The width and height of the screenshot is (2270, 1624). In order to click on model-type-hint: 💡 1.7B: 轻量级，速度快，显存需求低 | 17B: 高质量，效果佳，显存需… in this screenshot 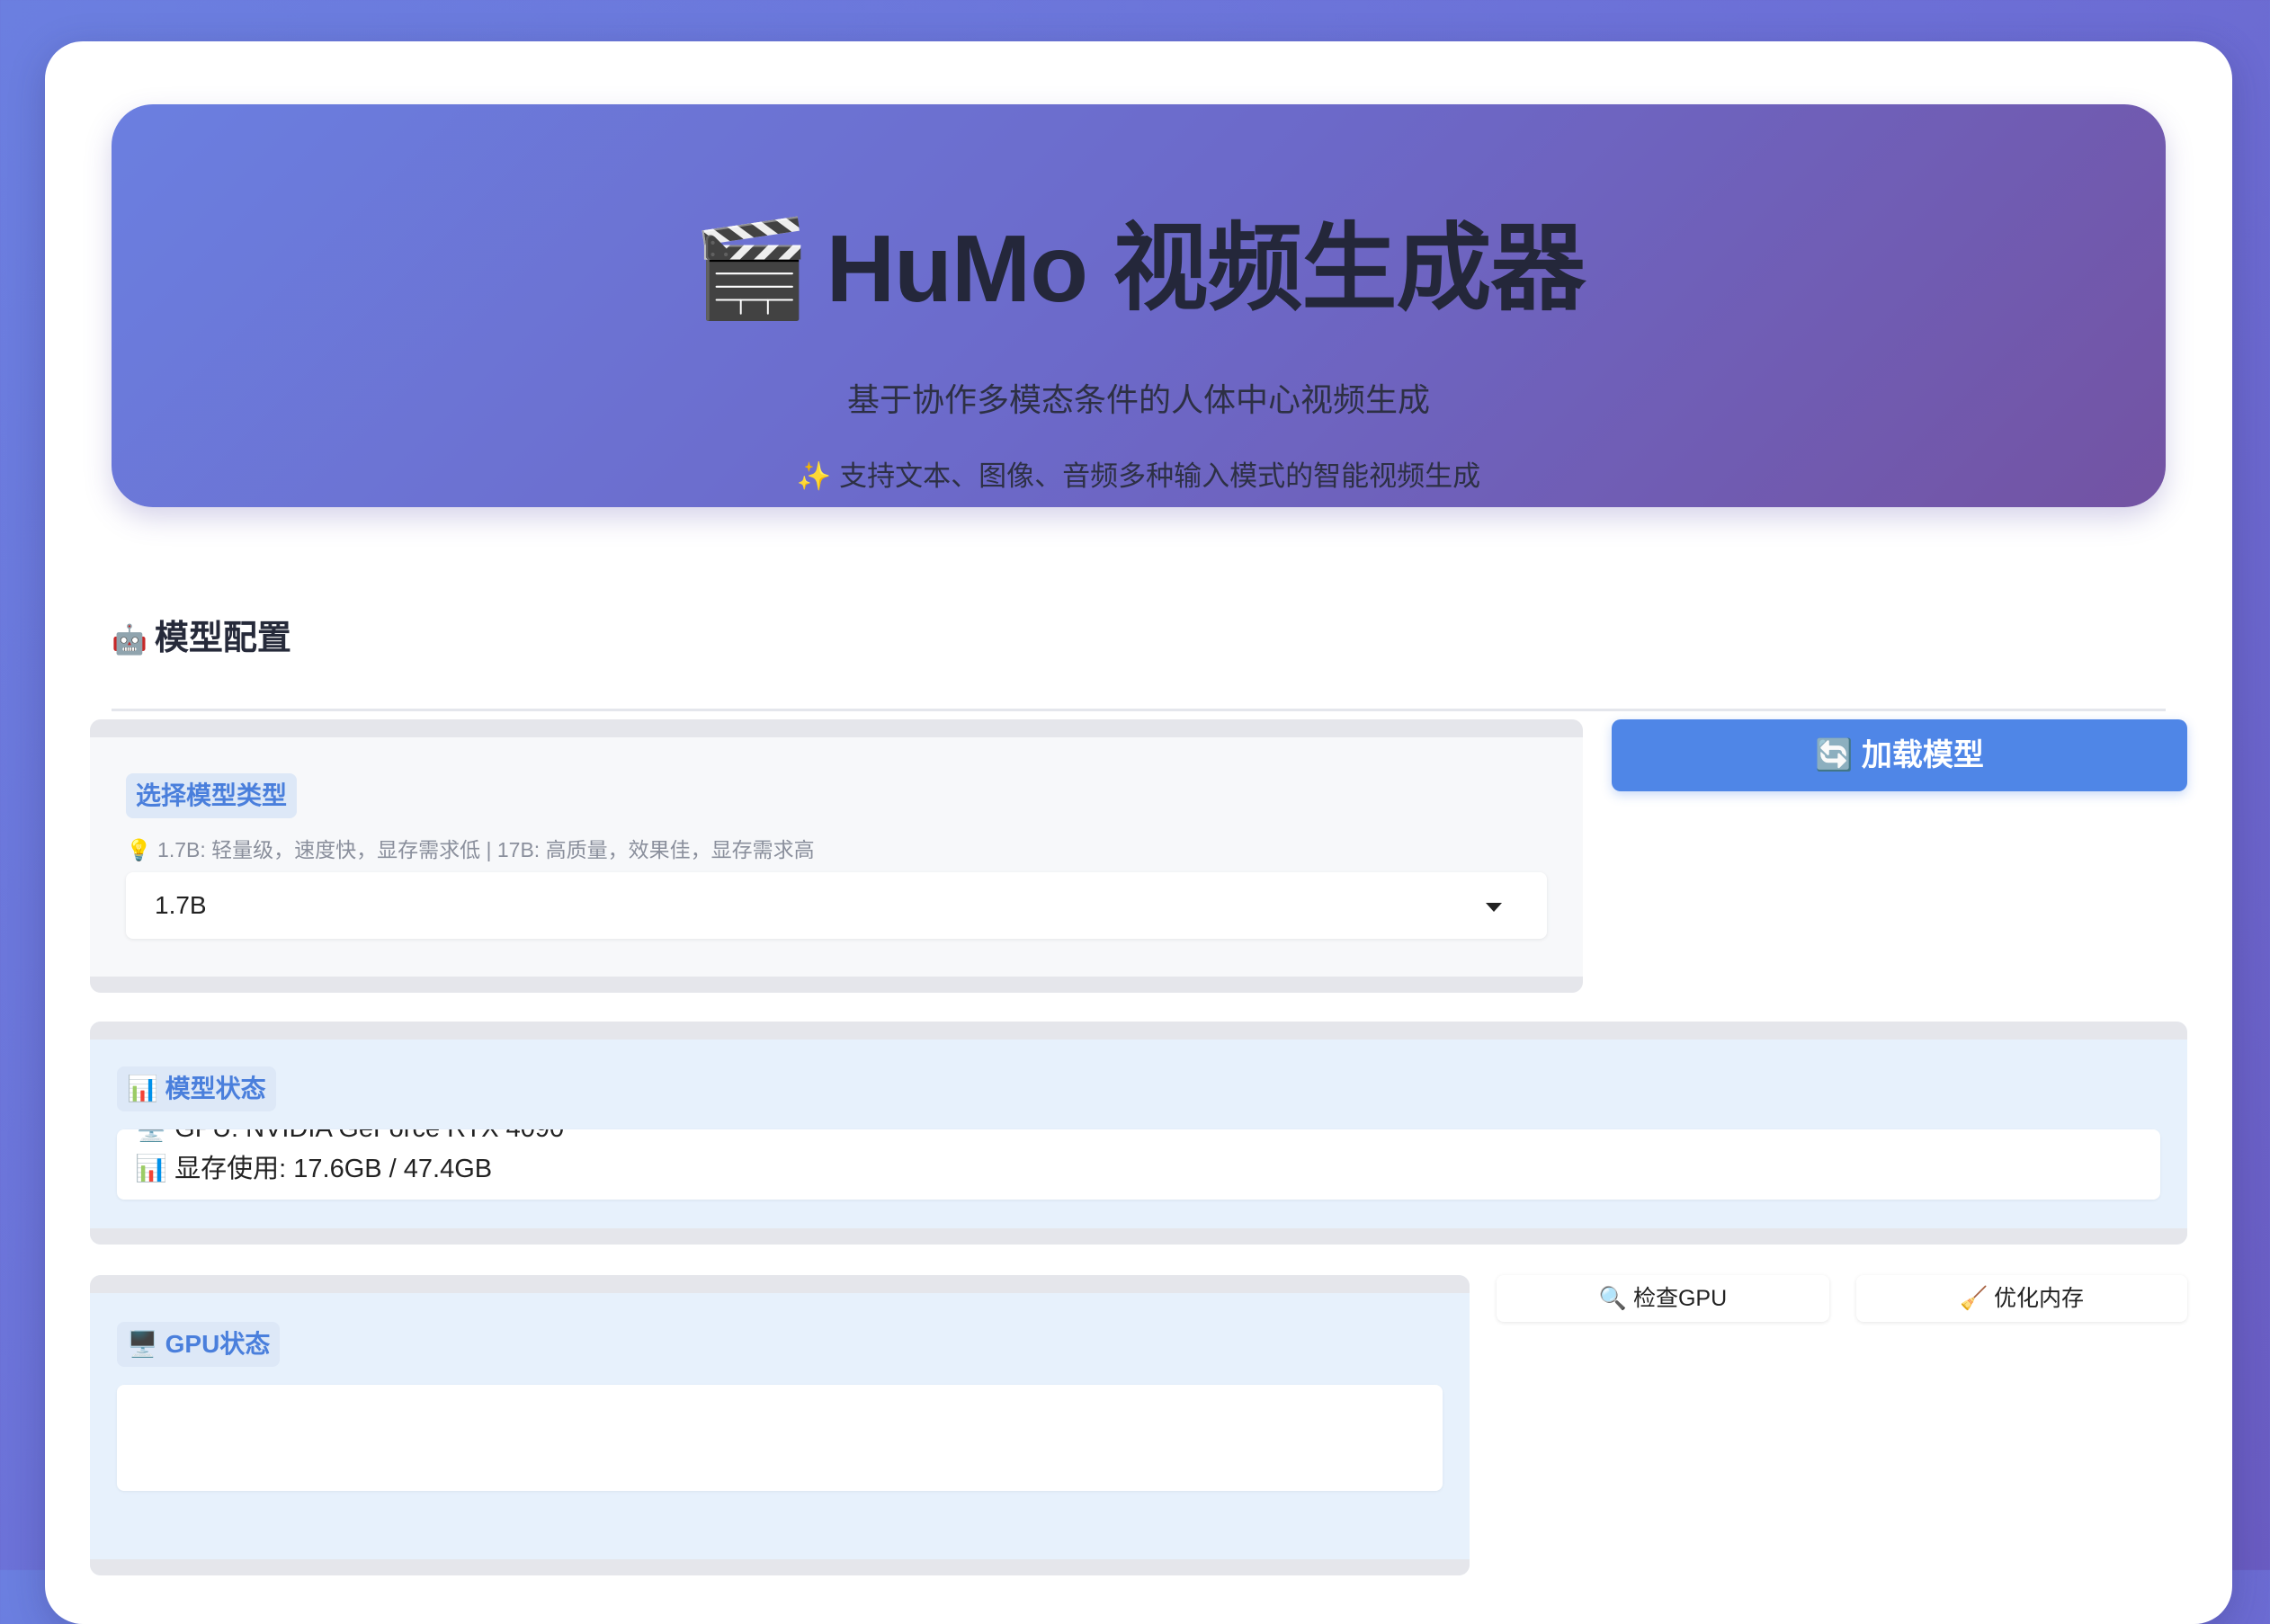, I will do `click(470, 849)`.